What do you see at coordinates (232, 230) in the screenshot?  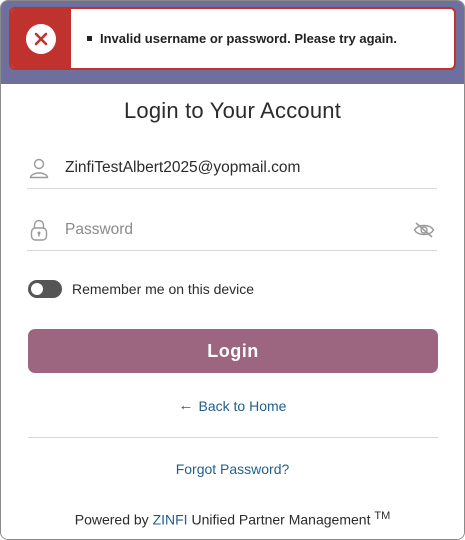 I see `password-field: Password` at bounding box center [232, 230].